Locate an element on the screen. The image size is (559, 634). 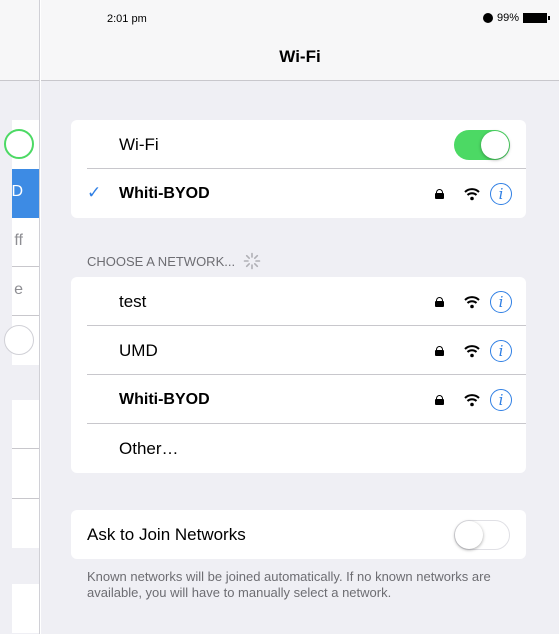
sidebar-item-wifi: D is located at coordinates (25, 193).